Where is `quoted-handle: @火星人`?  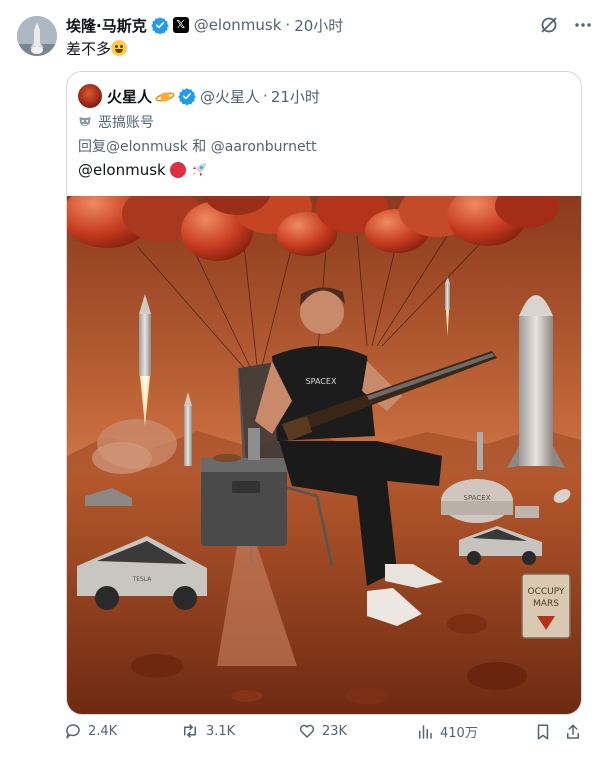
quoted-handle: @火星人 is located at coordinates (230, 96).